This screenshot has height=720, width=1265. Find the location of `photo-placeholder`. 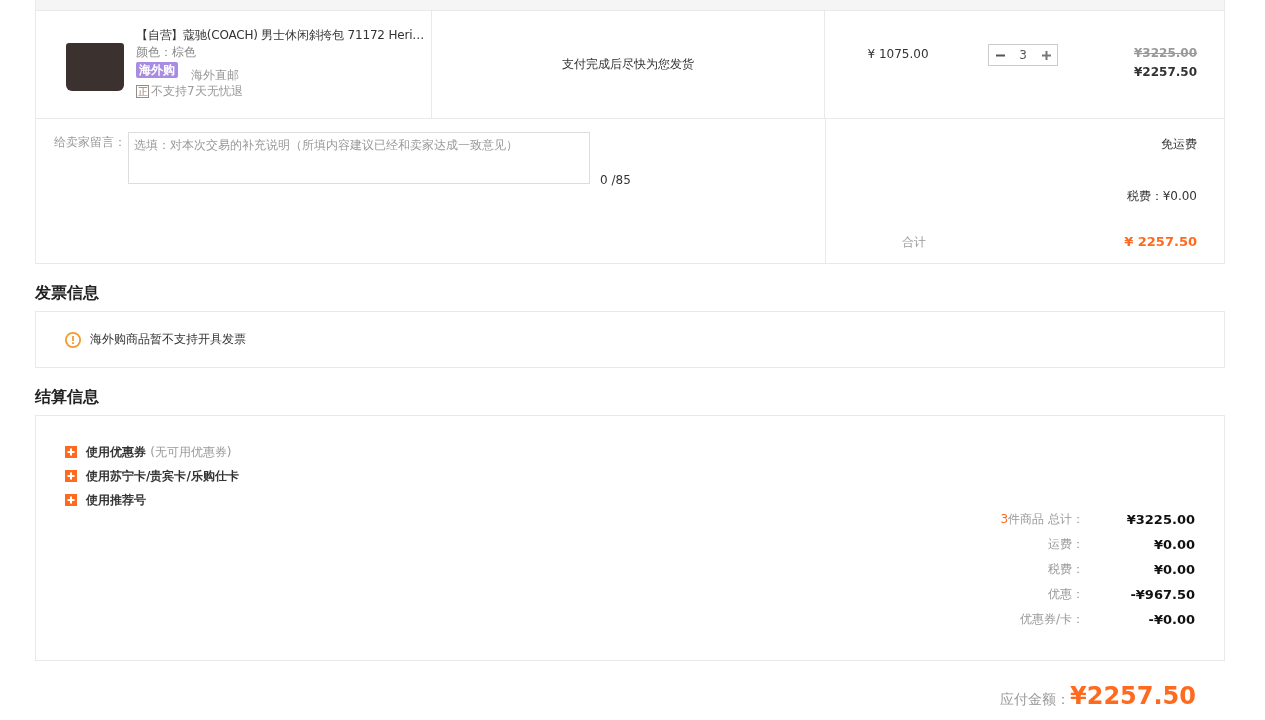

photo-placeholder is located at coordinates (95, 67).